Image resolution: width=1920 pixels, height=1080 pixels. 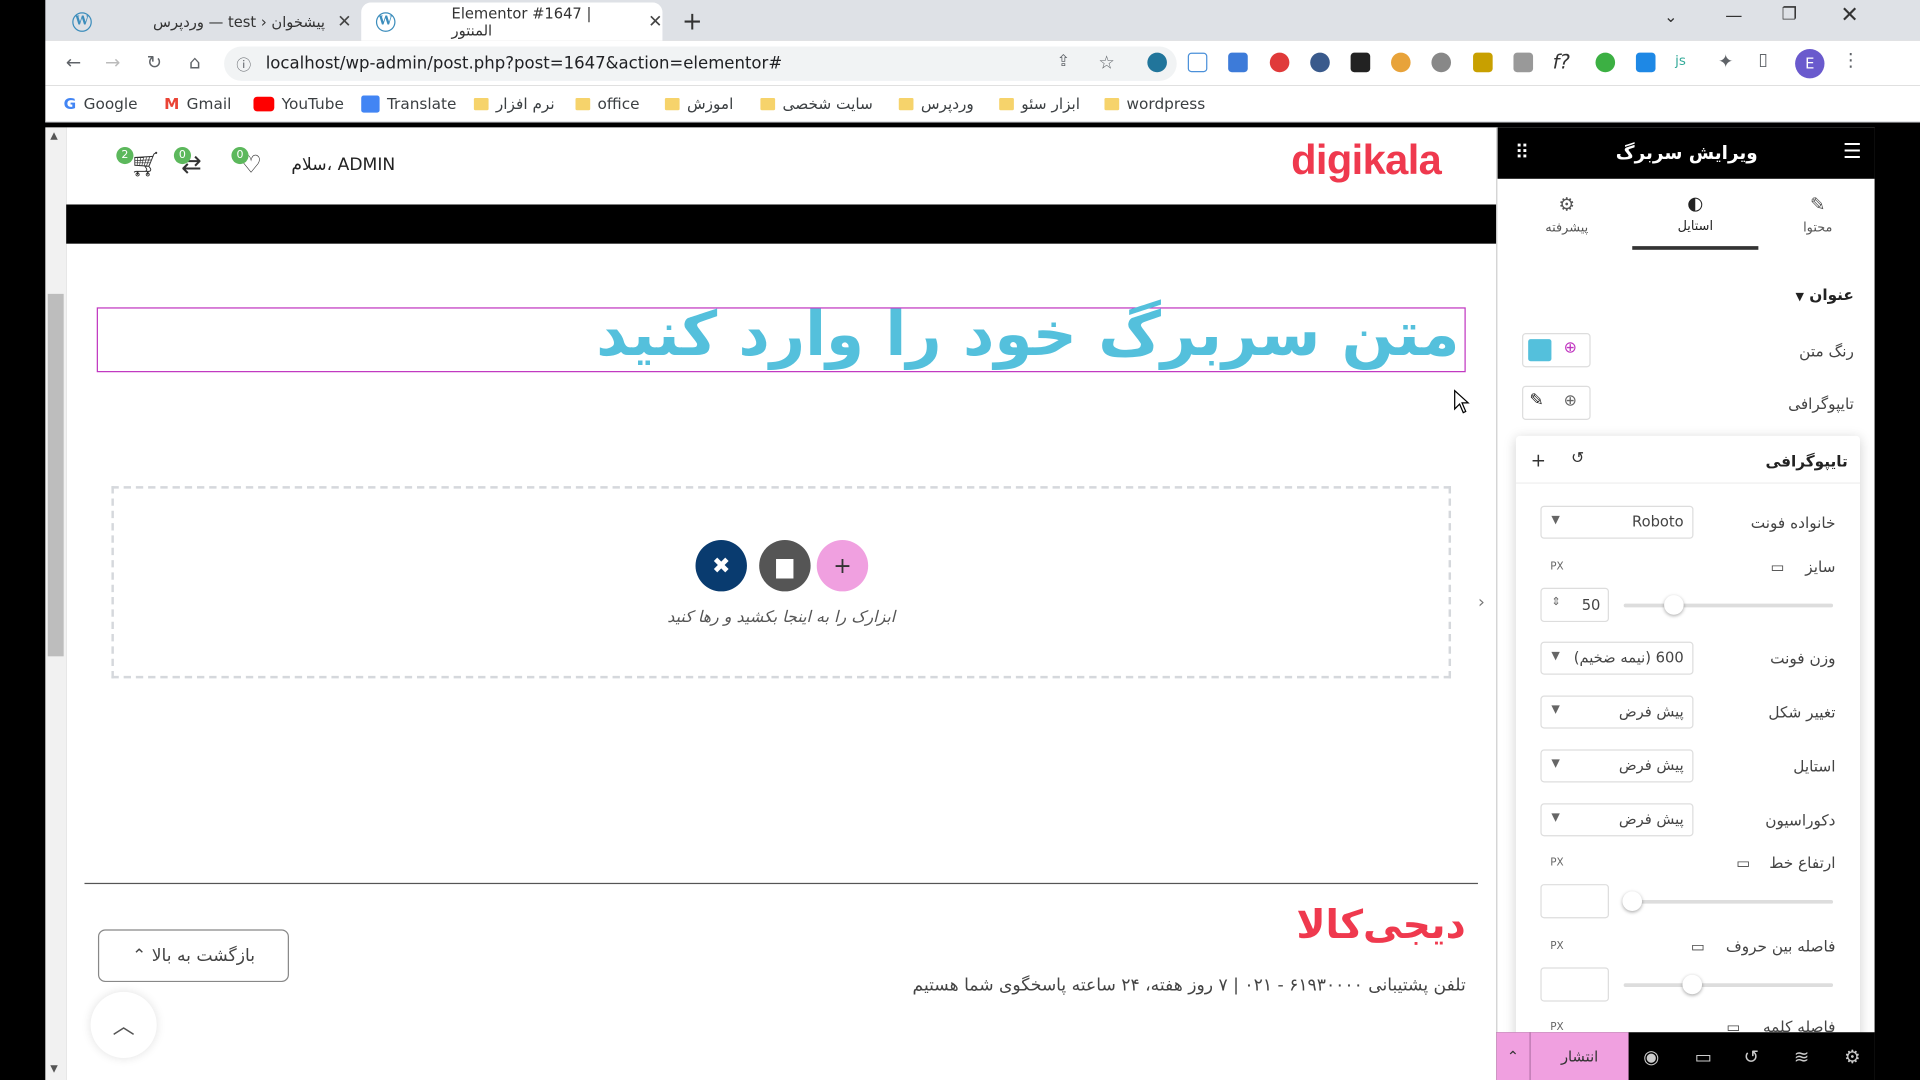 What do you see at coordinates (1039, 103) in the screenshot?
I see `bookmark-folder: ابزار سئو` at bounding box center [1039, 103].